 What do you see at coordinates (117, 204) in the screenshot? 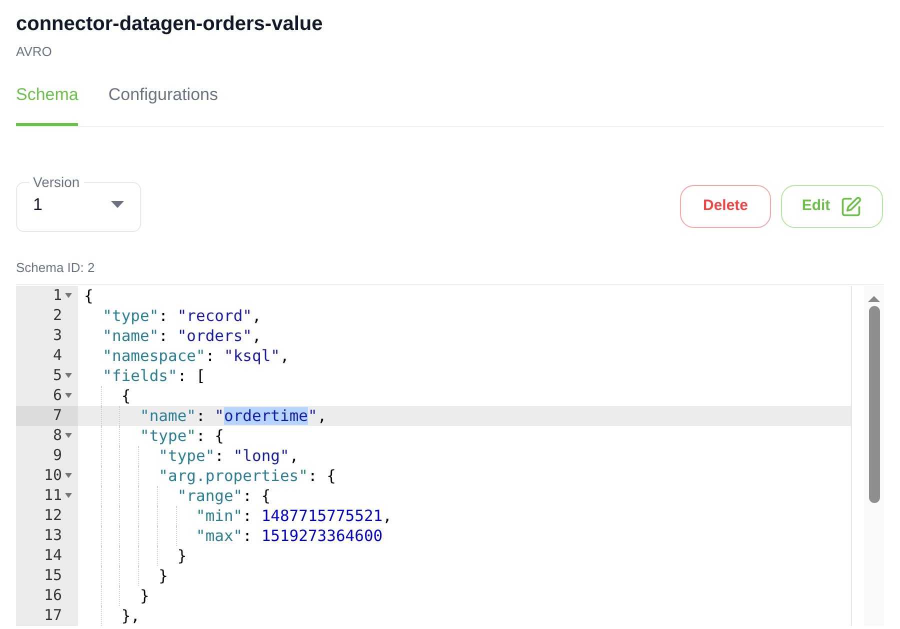
I see `dropdown-caret-icon` at bounding box center [117, 204].